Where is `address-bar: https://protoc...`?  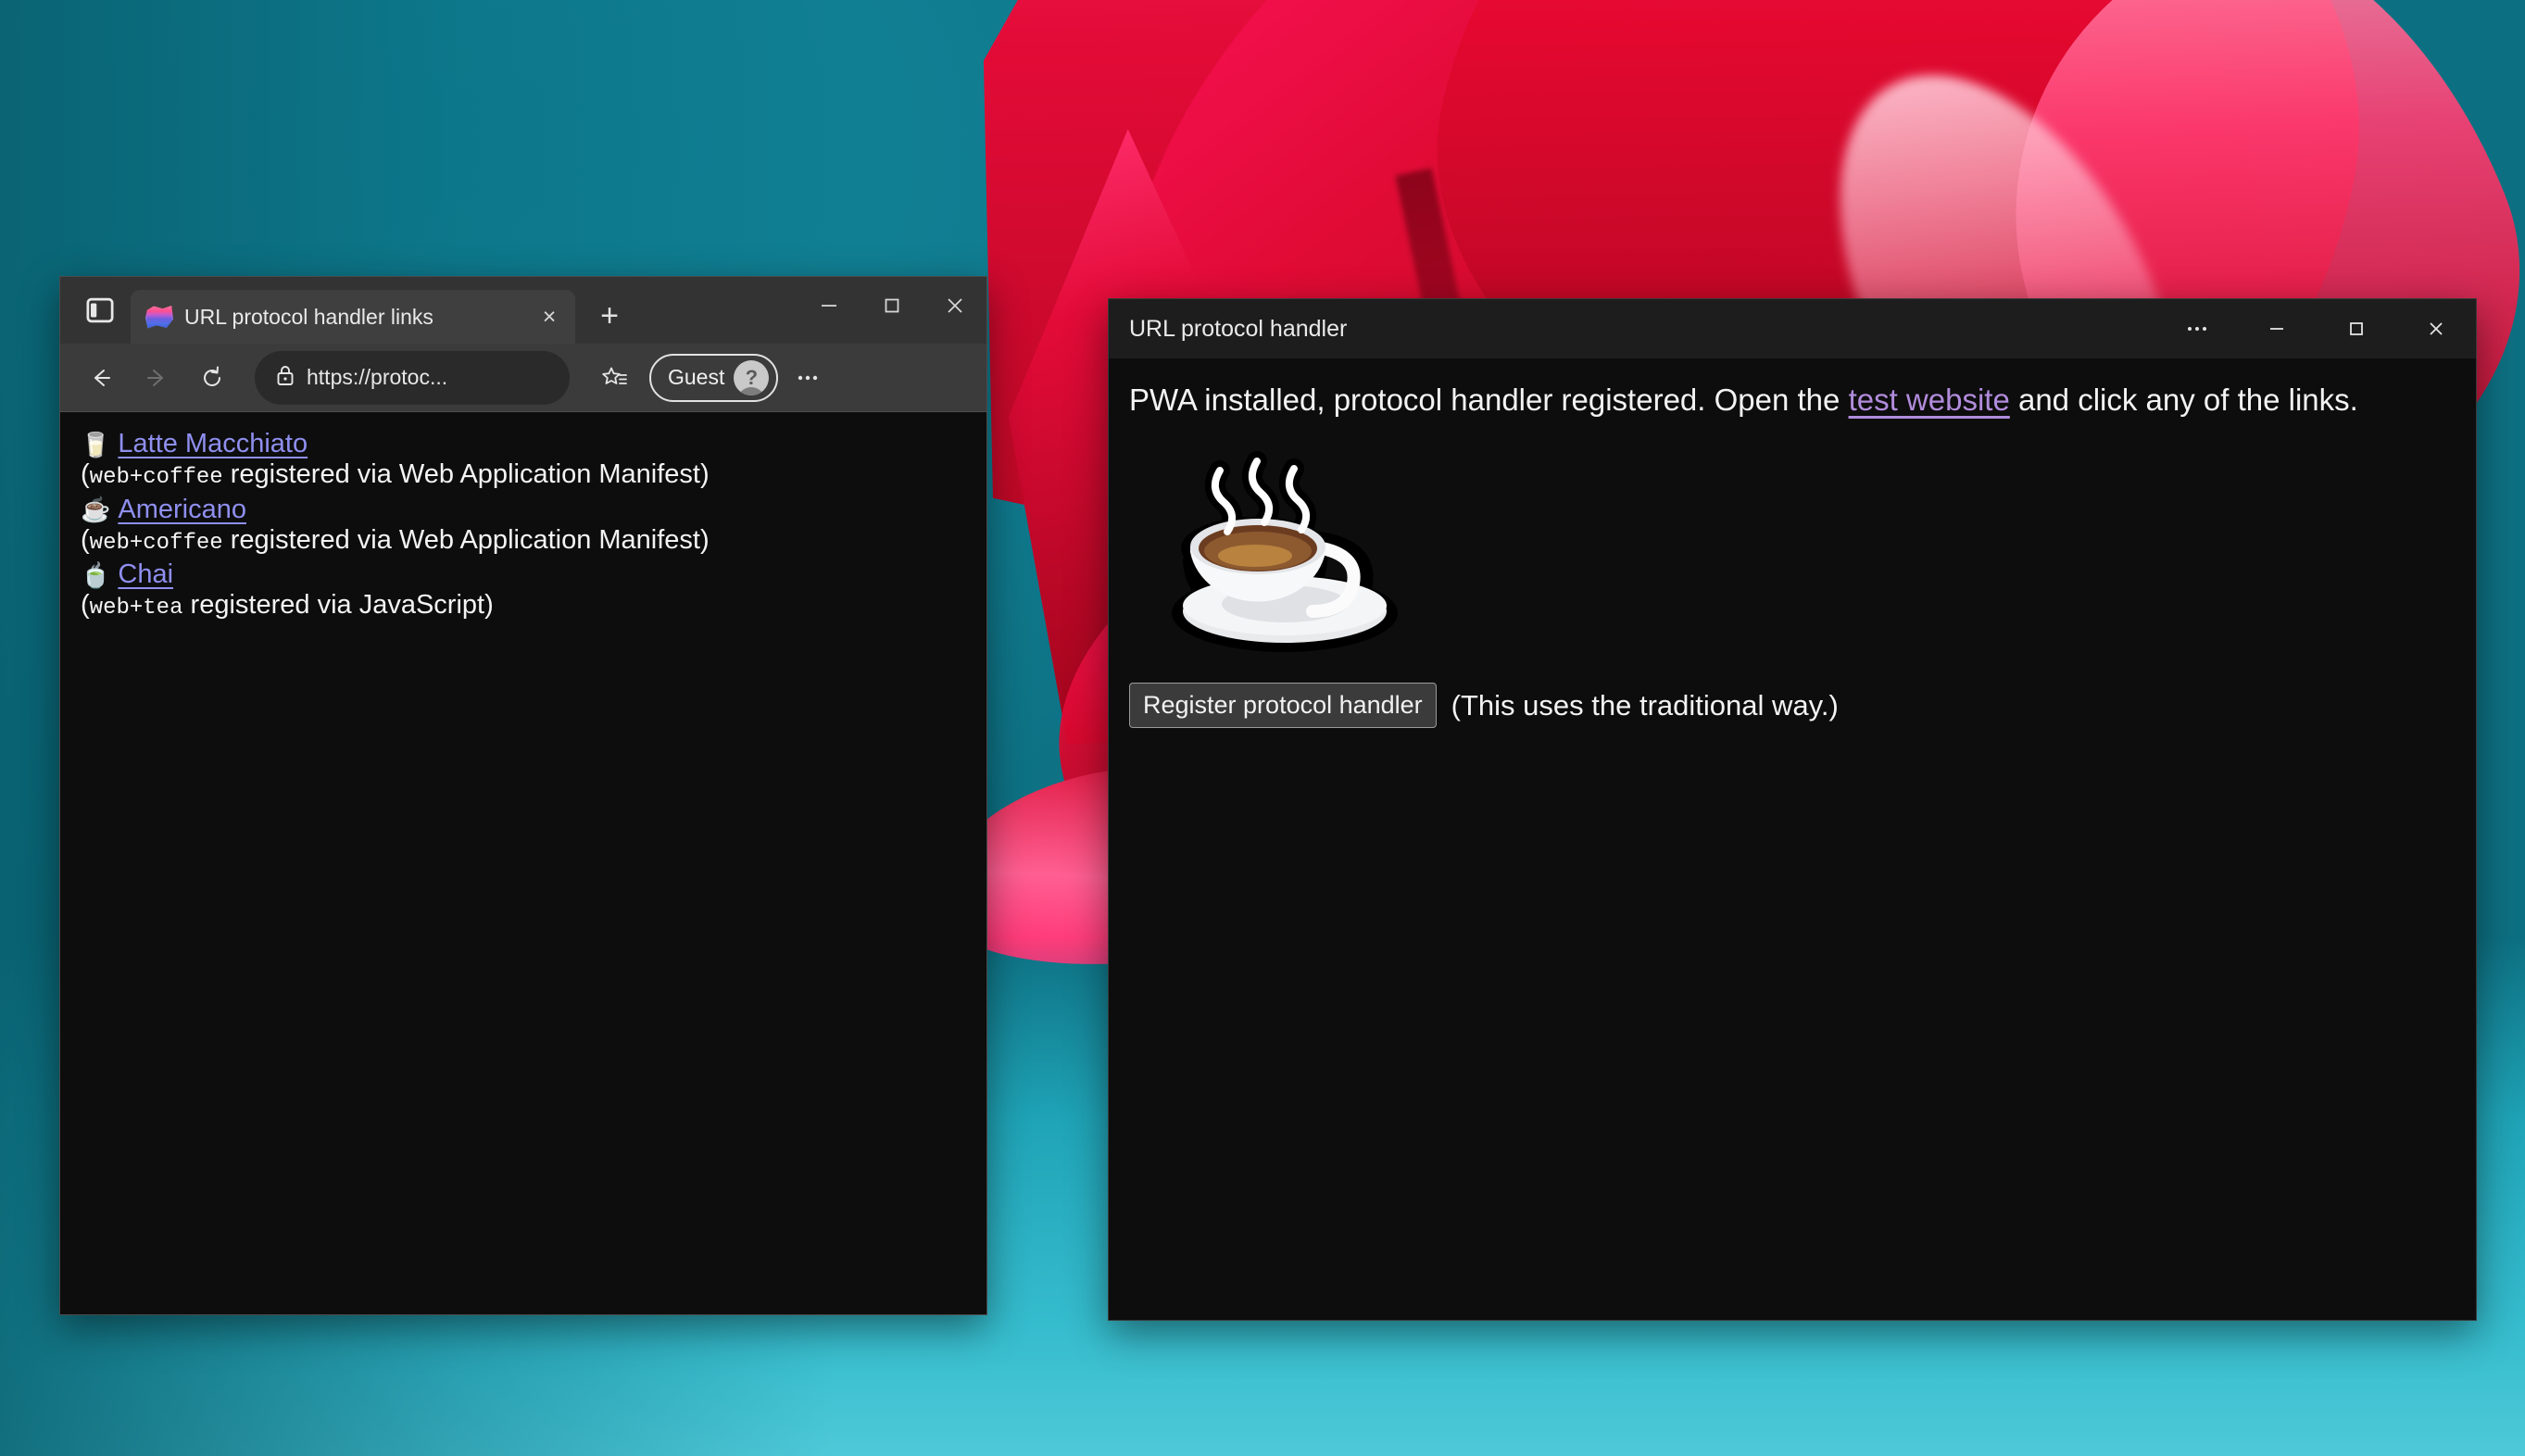
address-bar: https://protoc... is located at coordinates (412, 377).